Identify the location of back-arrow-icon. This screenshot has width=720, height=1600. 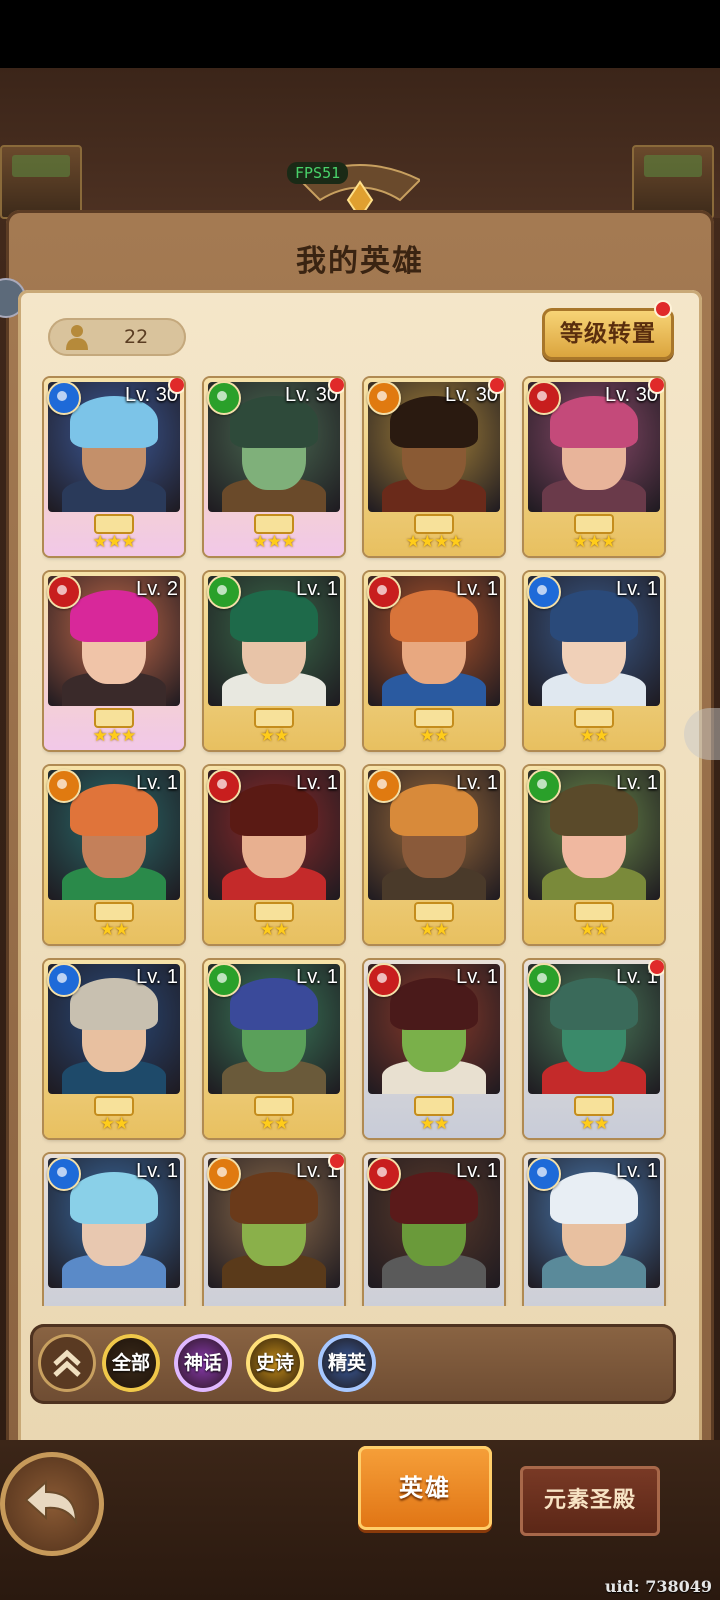
(51, 1502).